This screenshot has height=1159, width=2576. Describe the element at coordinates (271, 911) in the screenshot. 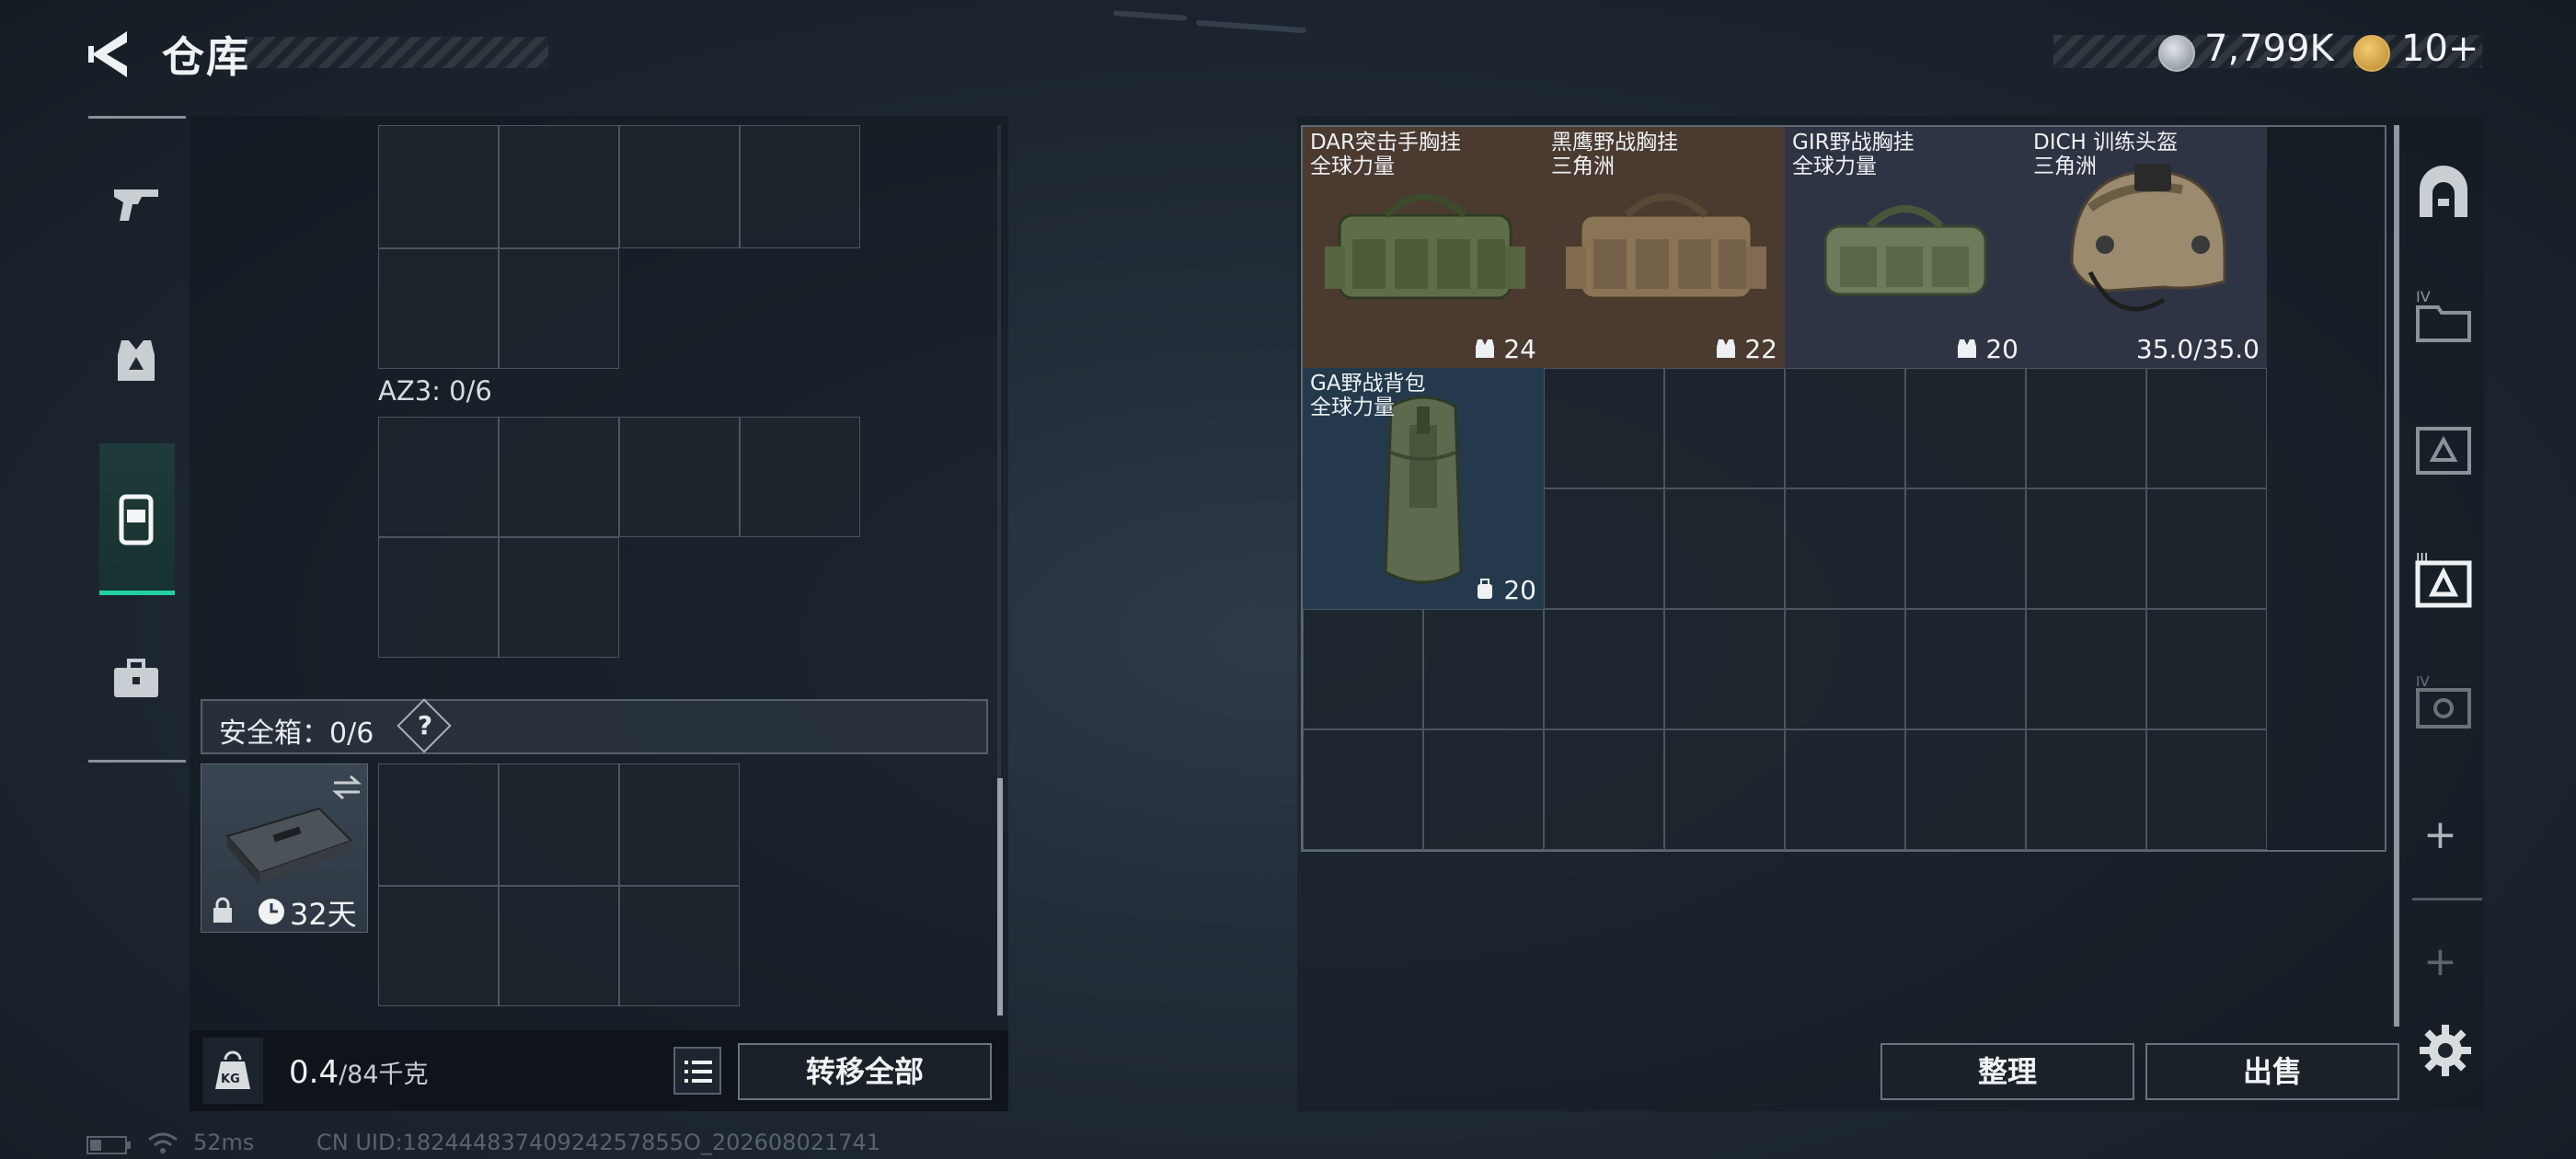

I see `clock-icon` at that location.